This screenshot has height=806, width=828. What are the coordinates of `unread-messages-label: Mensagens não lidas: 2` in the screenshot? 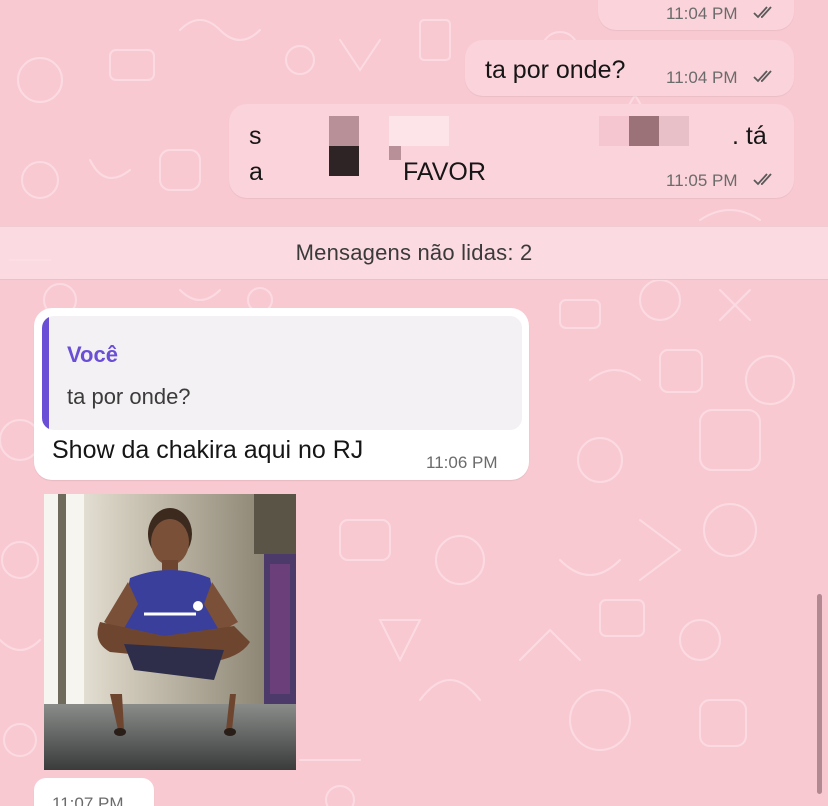 It's located at (414, 252).